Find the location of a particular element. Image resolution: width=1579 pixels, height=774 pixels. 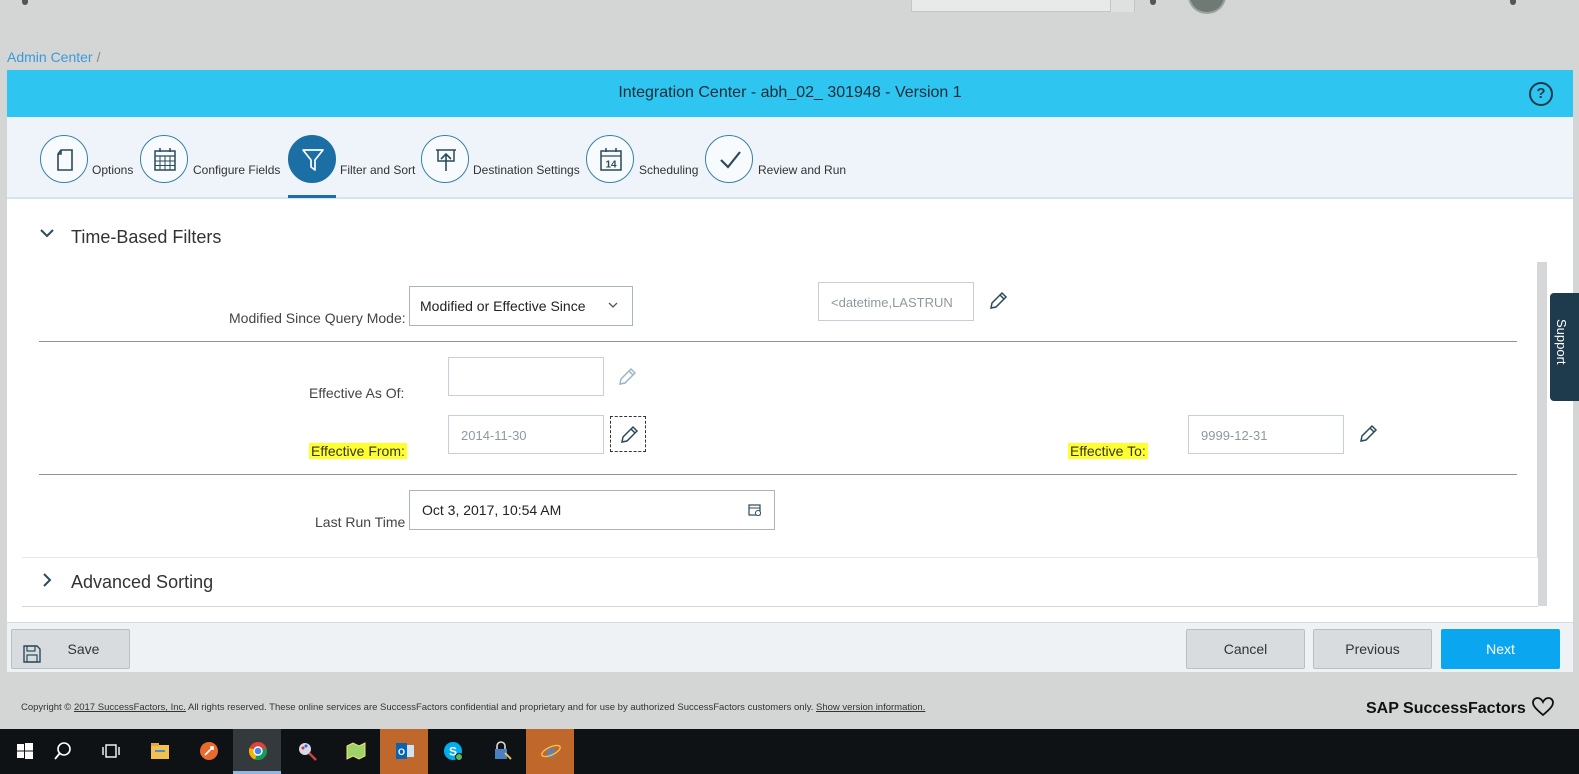

copyright-prefix: Copyright © is located at coordinates (46, 707).